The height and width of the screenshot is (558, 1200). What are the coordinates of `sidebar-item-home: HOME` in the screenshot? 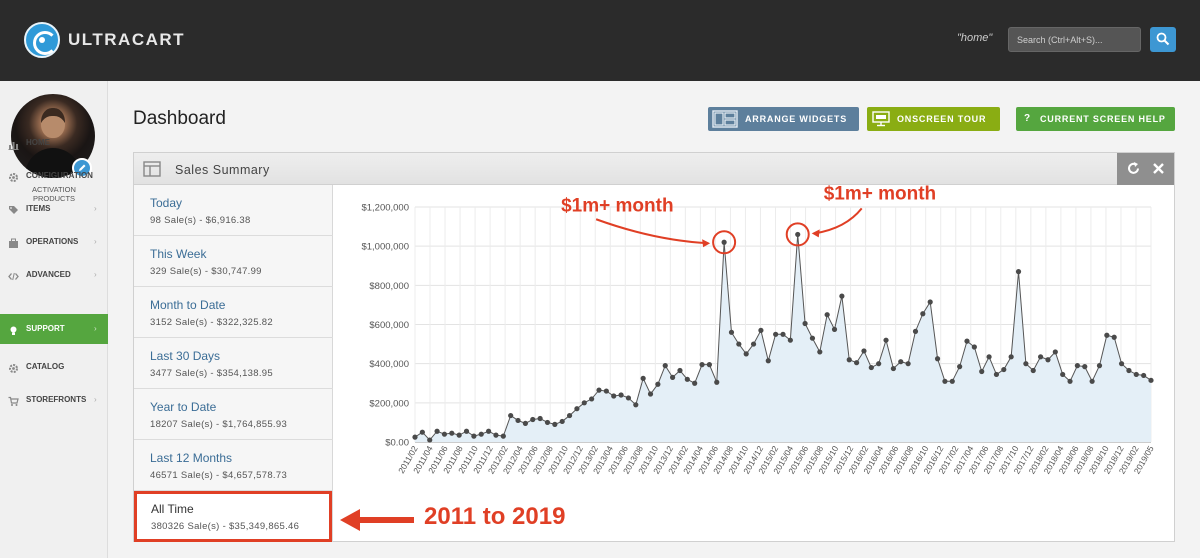 It's located at (54, 143).